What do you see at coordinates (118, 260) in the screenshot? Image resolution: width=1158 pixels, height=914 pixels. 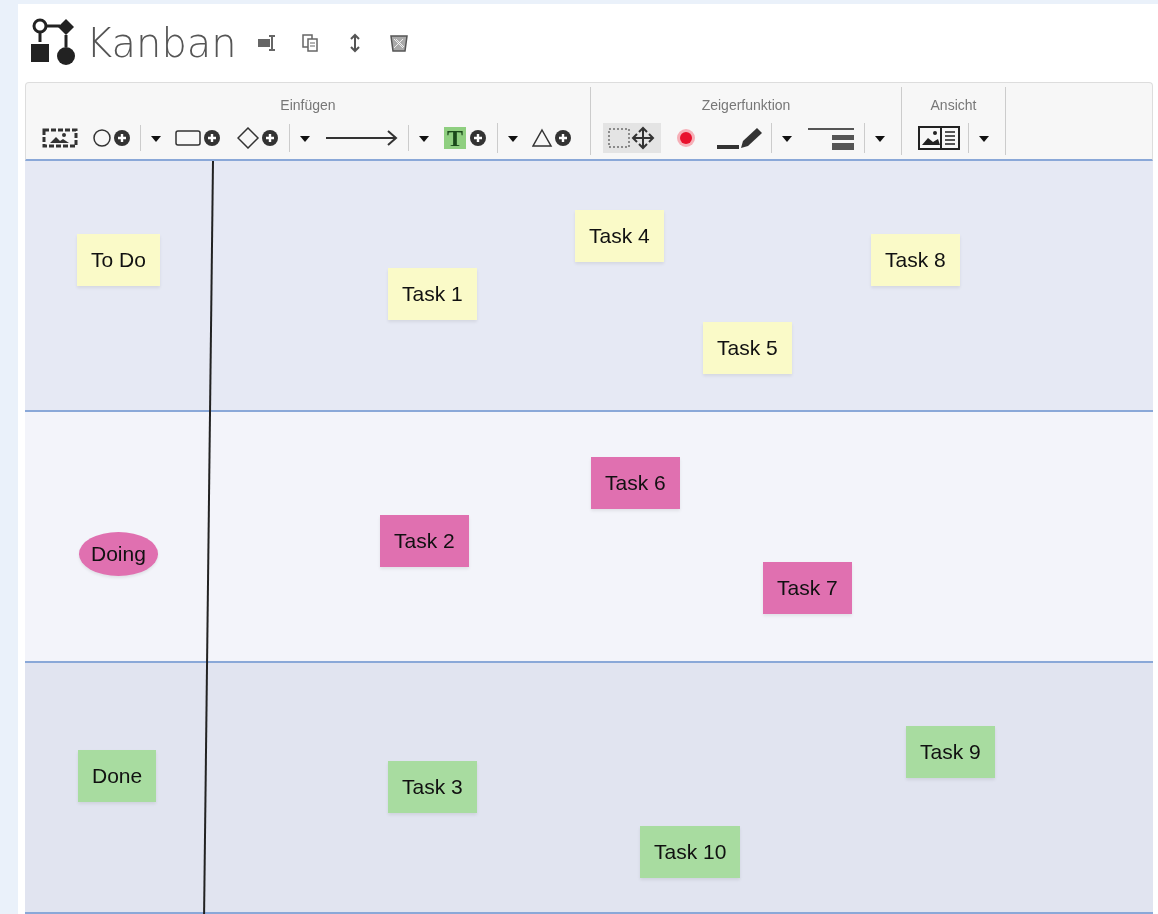 I see `lane-label: To Do` at bounding box center [118, 260].